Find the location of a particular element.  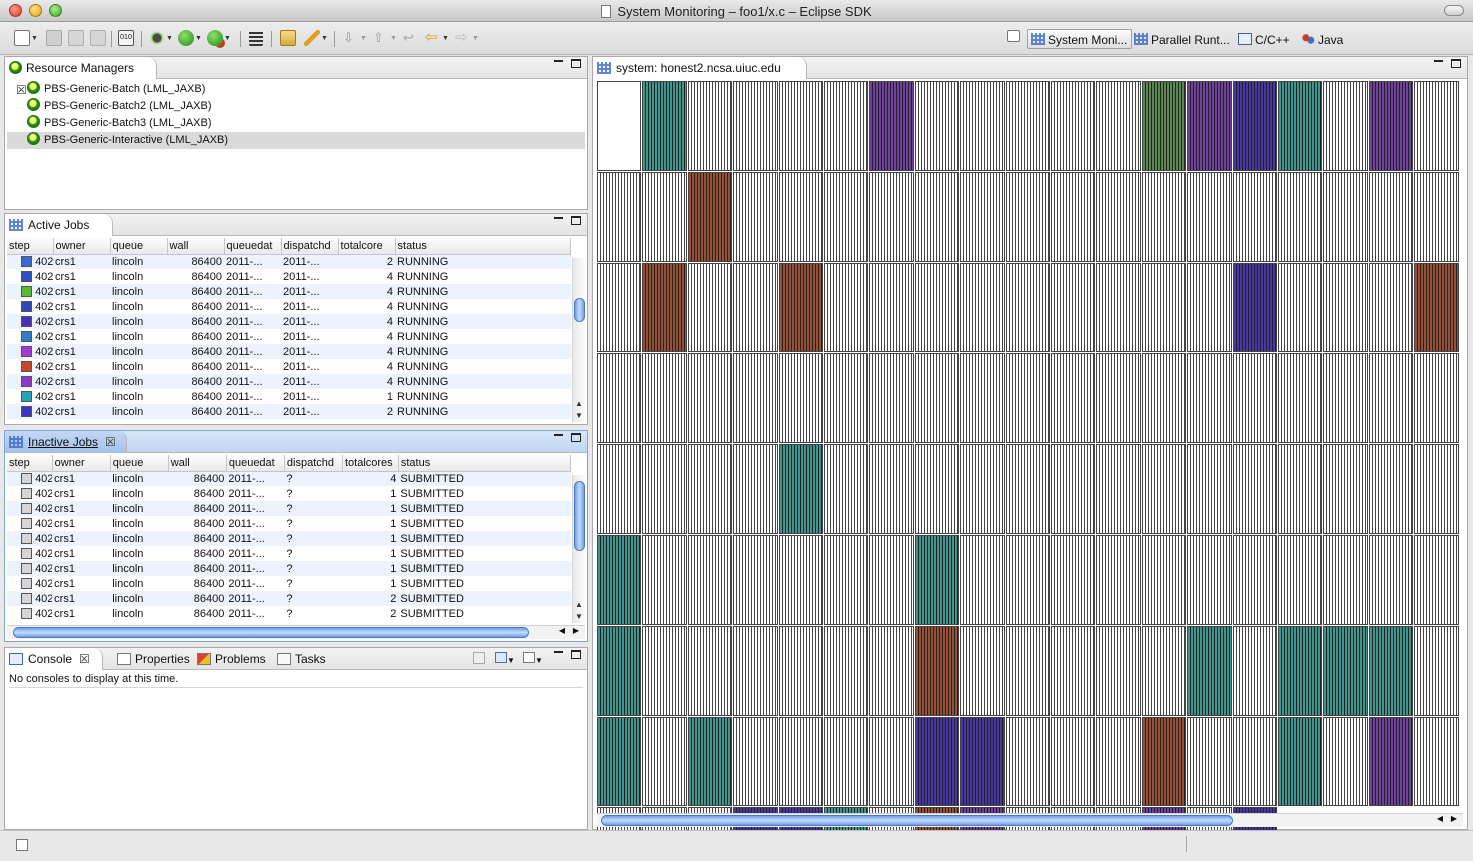

external-tools-icon: ▼ is located at coordinates (219, 39).